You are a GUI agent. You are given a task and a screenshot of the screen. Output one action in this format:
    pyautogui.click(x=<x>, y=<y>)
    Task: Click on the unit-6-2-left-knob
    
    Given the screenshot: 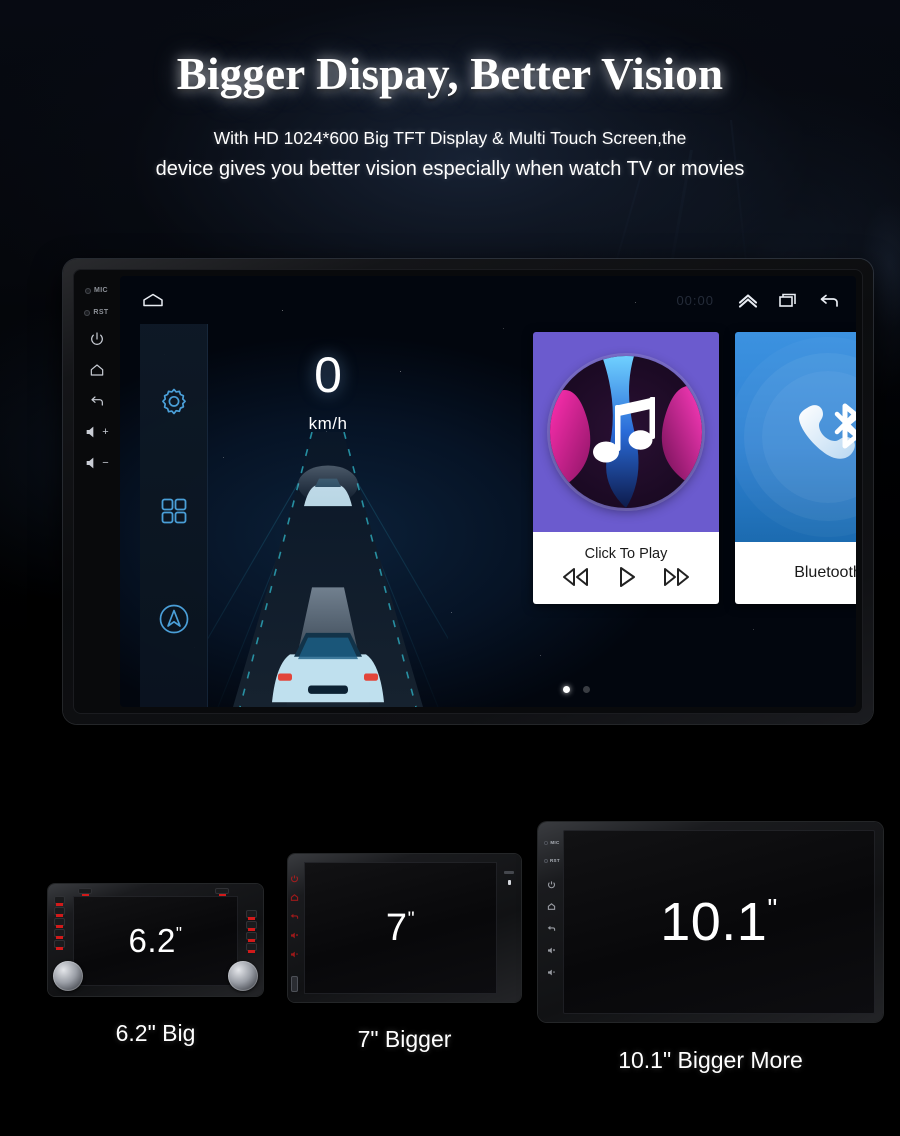 What is the action you would take?
    pyautogui.click(x=68, y=976)
    